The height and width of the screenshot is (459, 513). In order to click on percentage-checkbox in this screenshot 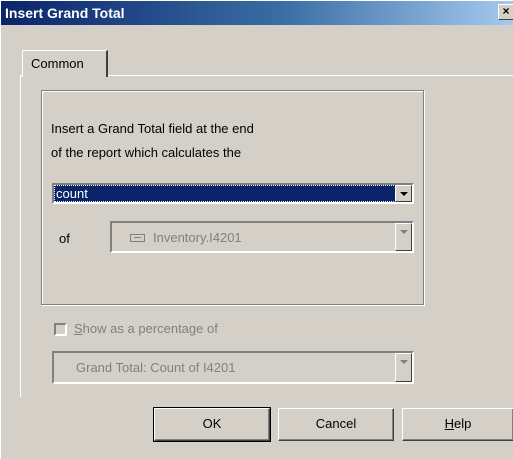, I will do `click(60, 329)`.